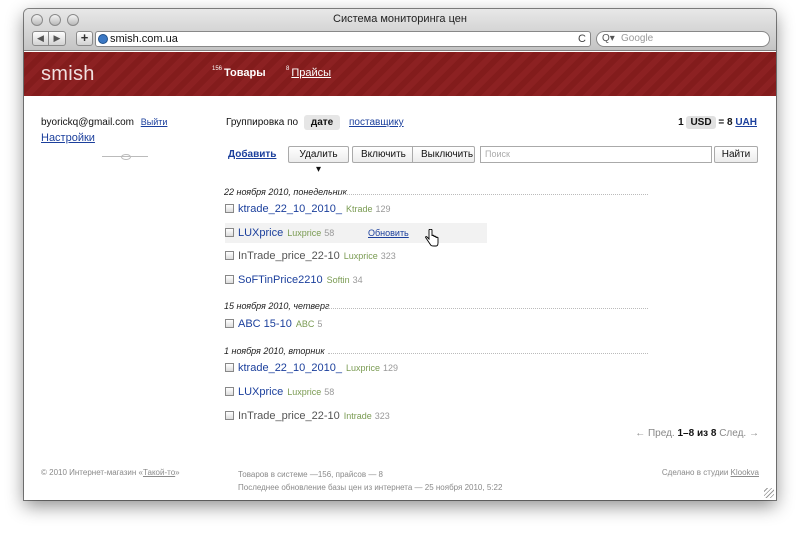  What do you see at coordinates (701, 122) in the screenshot?
I see `rate-left-currency: USD` at bounding box center [701, 122].